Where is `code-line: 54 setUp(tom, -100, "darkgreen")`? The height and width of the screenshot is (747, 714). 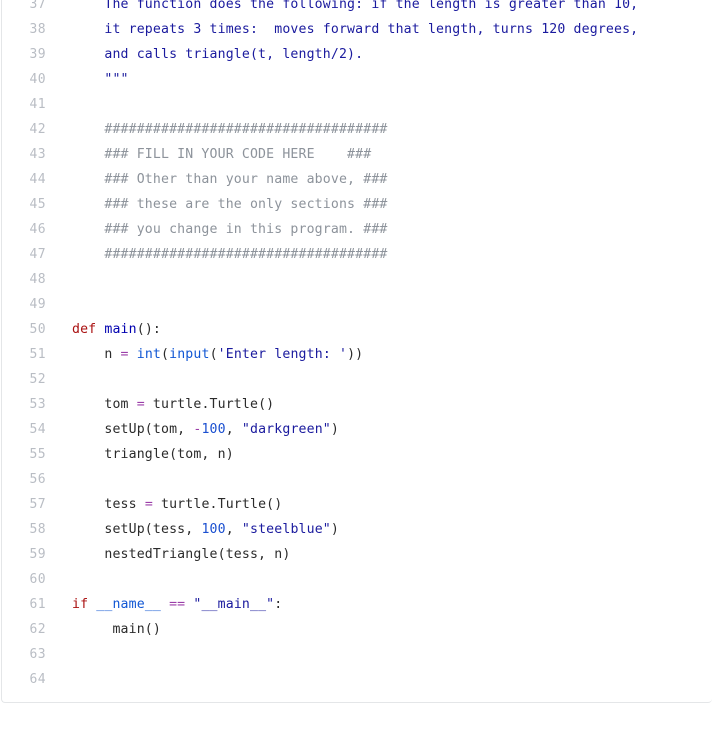 code-line: 54 setUp(tom, -100, "darkgreen") is located at coordinates (357, 429).